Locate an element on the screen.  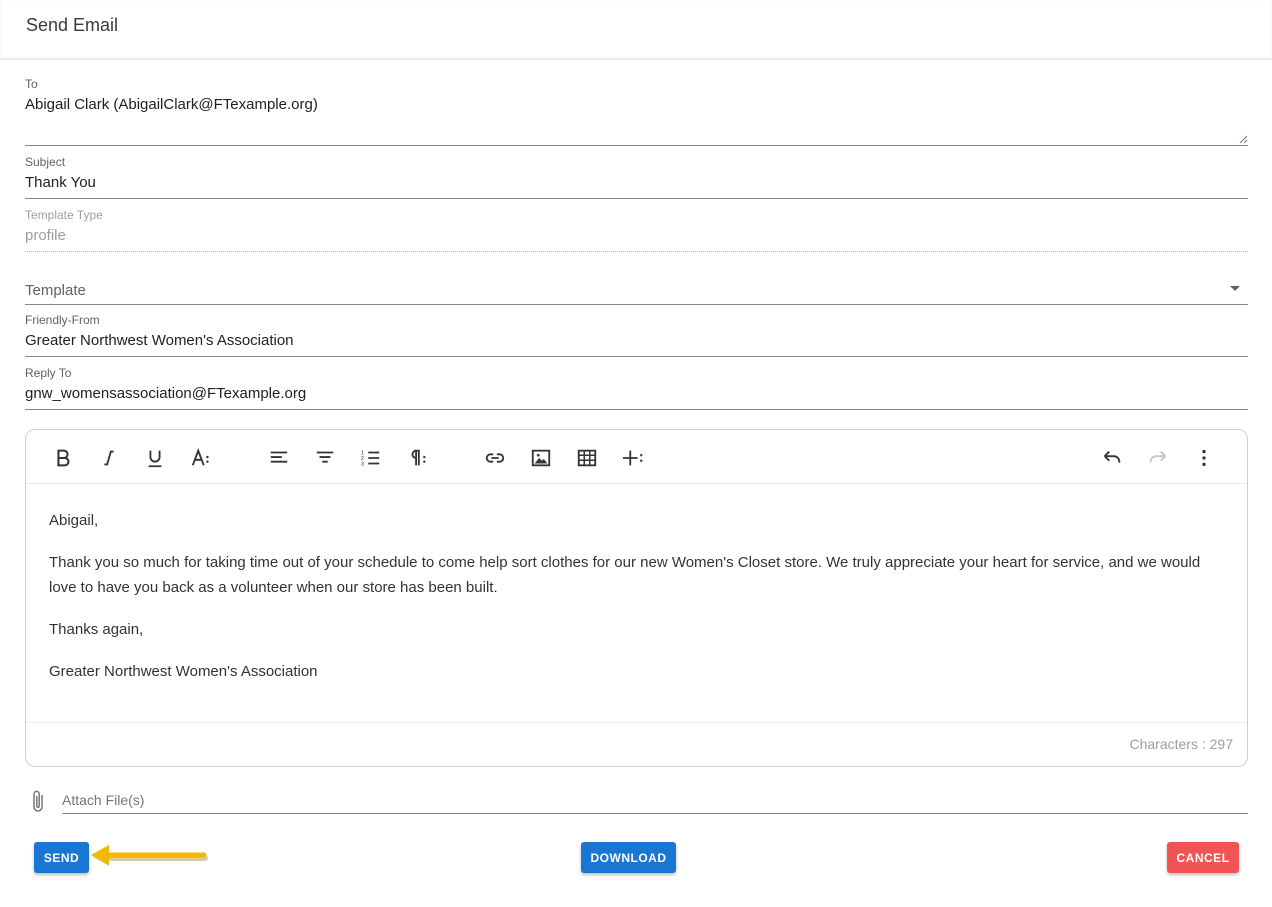
underline-icon is located at coordinates (155, 458).